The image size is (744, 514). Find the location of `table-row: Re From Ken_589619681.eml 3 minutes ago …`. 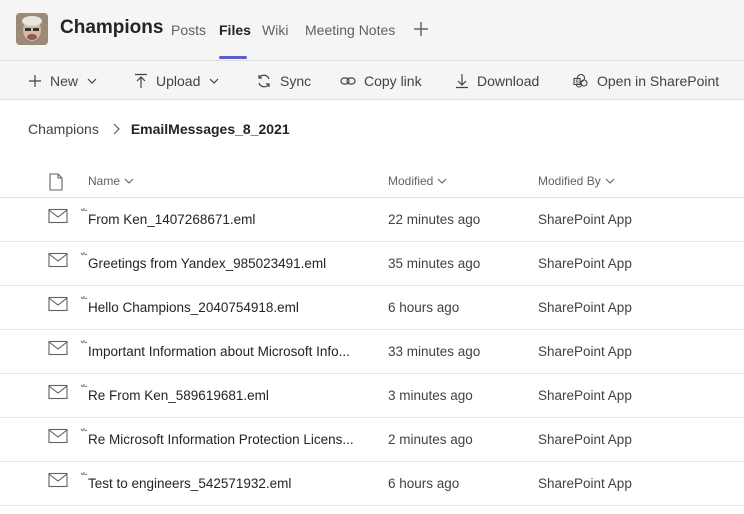

table-row: Re From Ken_589619681.eml 3 minutes ago … is located at coordinates (372, 396).